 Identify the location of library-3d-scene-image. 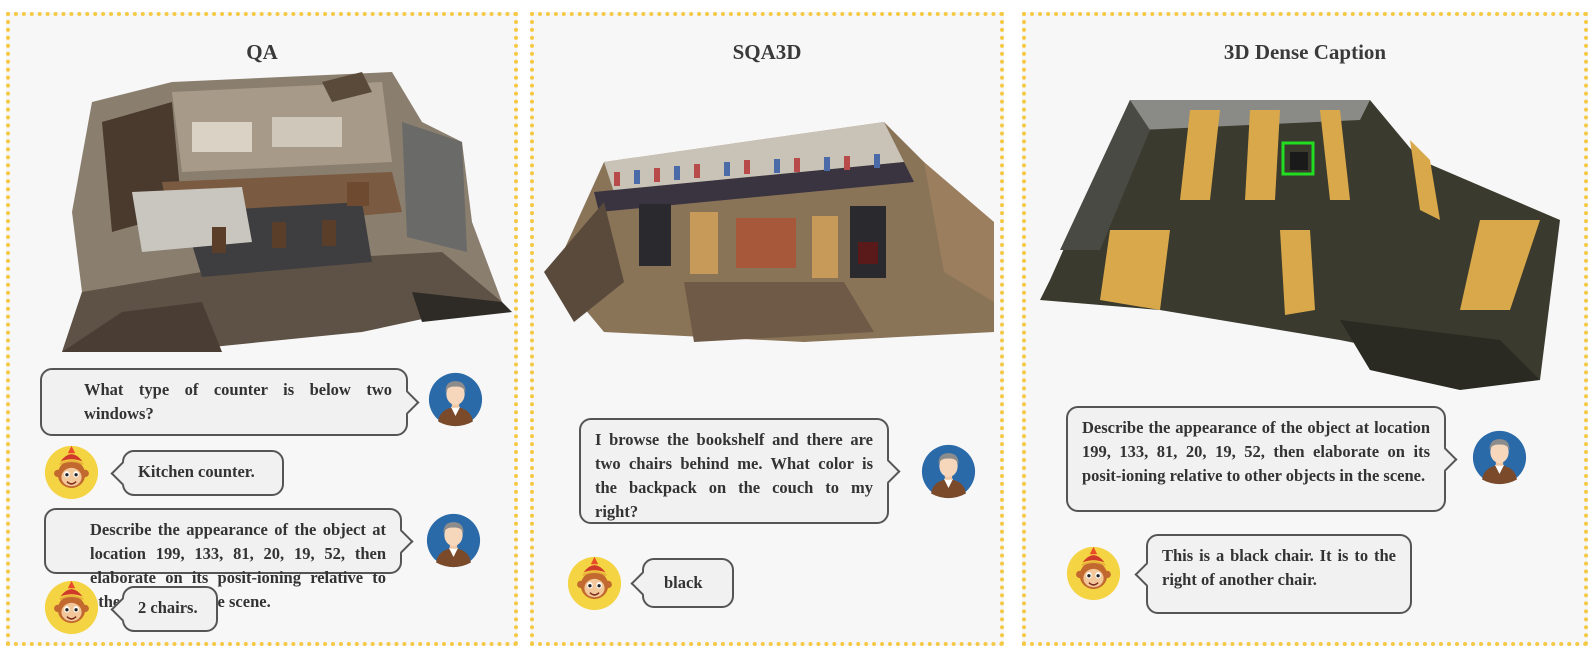
(769, 232).